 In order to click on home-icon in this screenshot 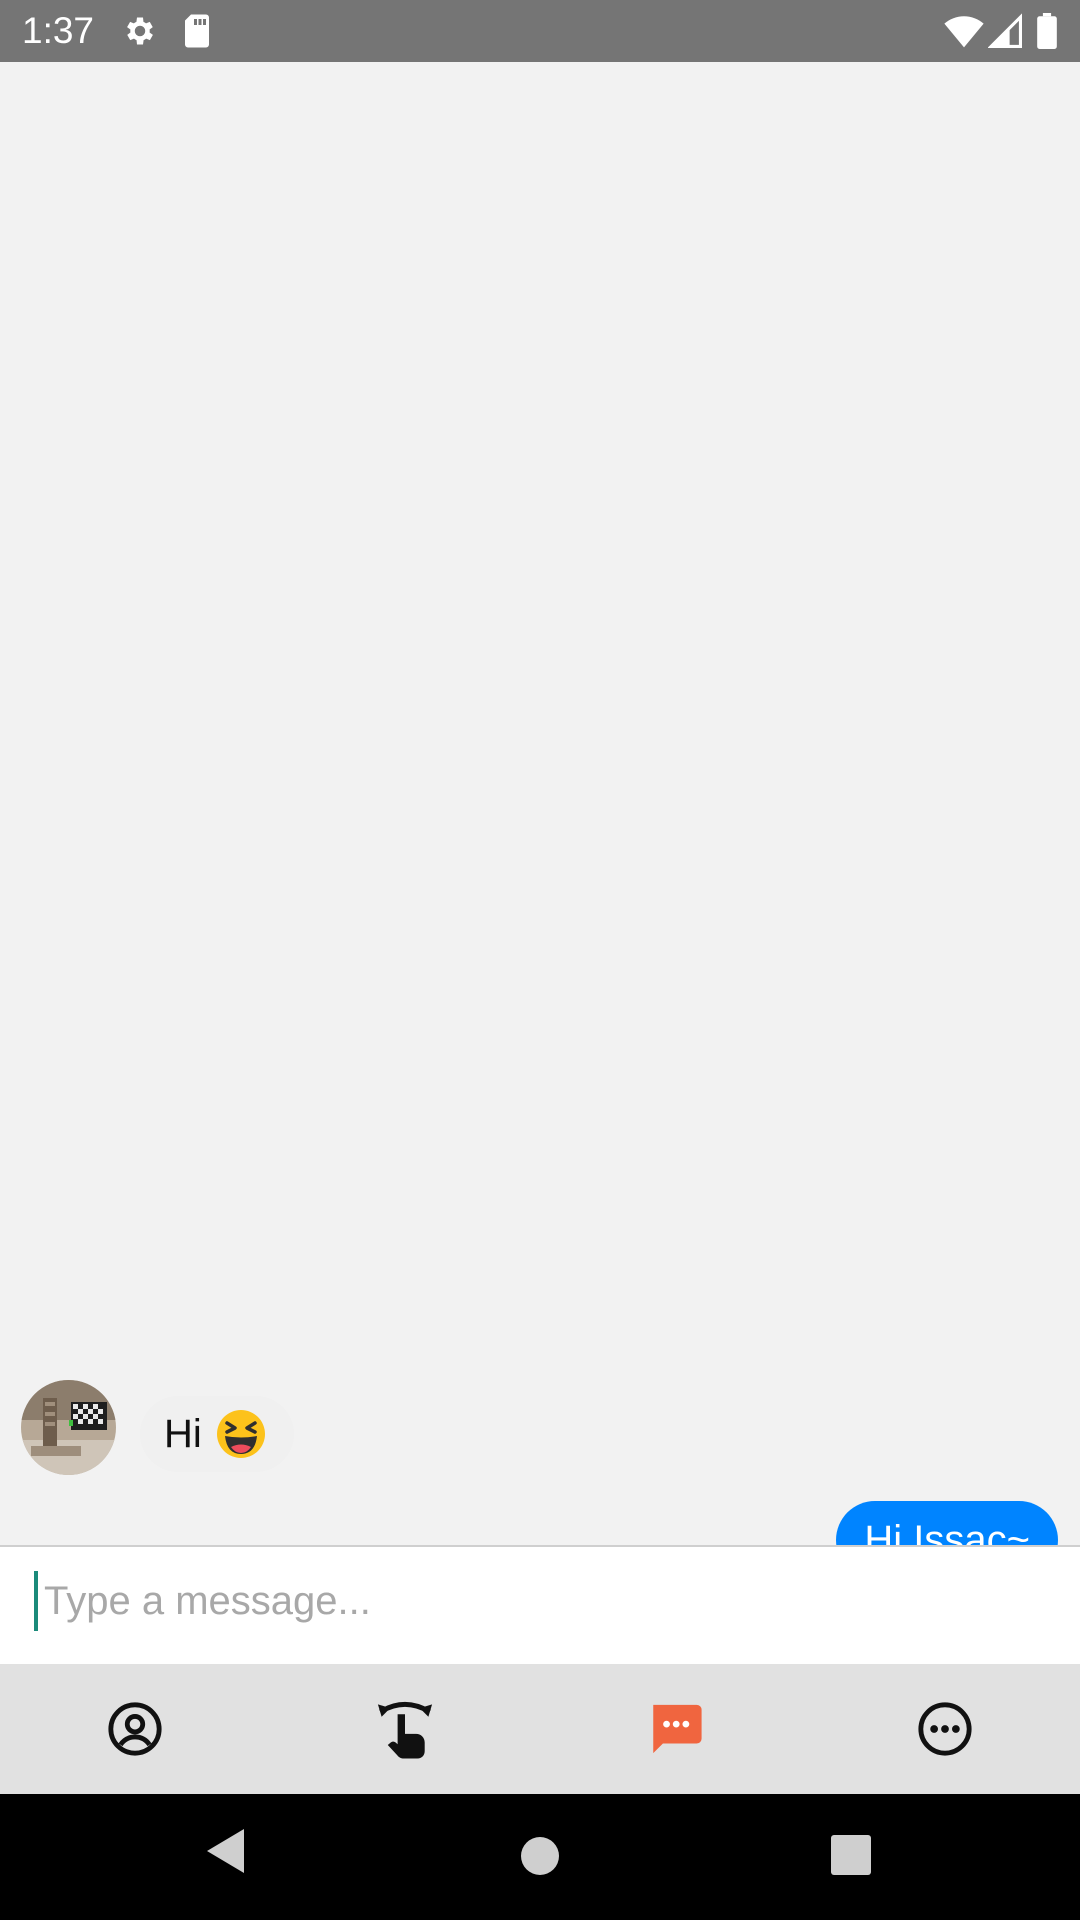, I will do `click(540, 1856)`.